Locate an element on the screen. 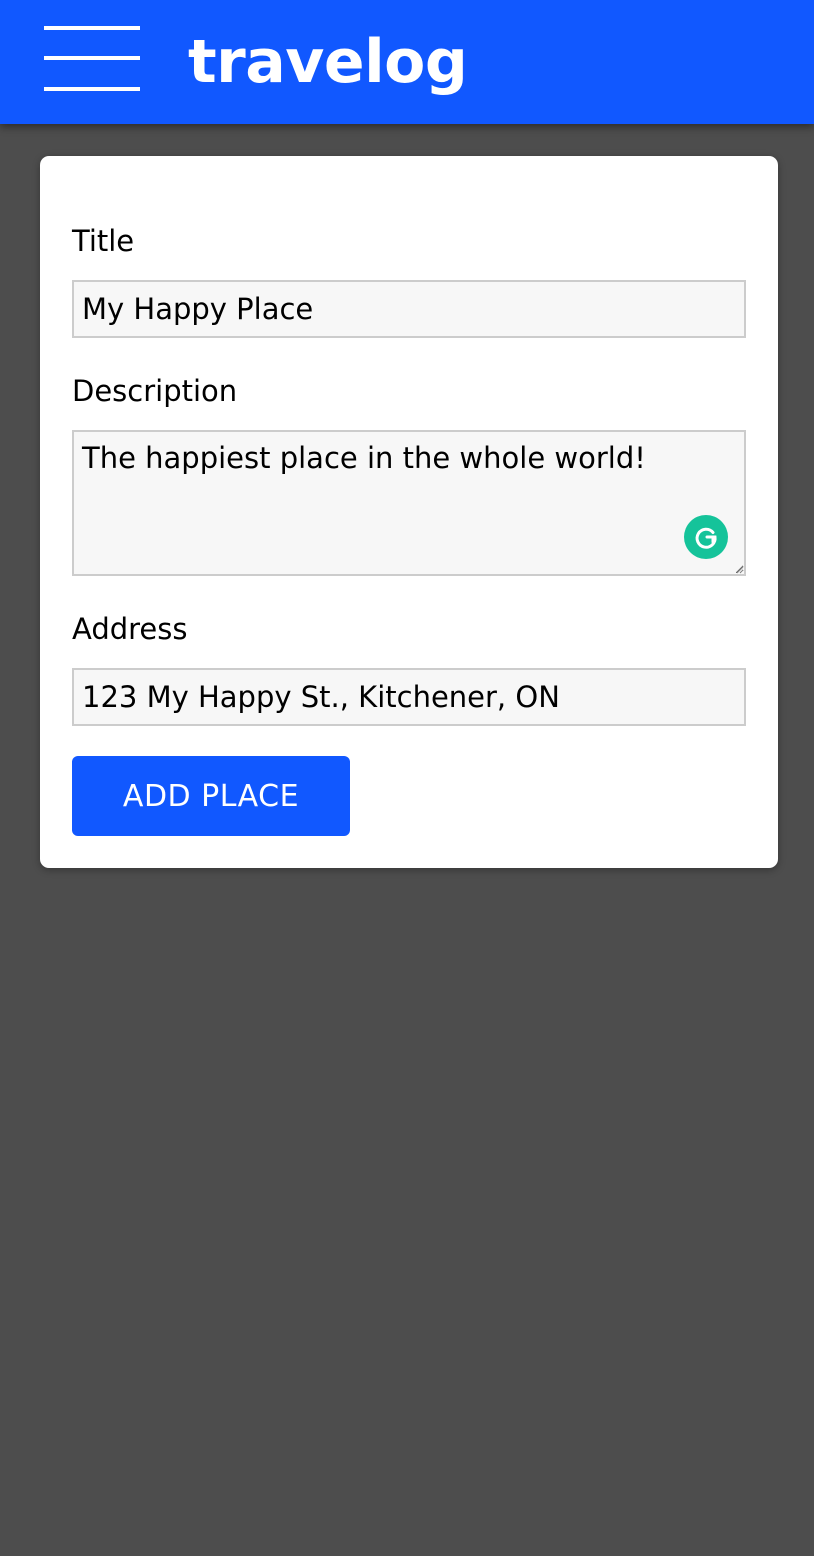  title-label: Title is located at coordinates (103, 241).